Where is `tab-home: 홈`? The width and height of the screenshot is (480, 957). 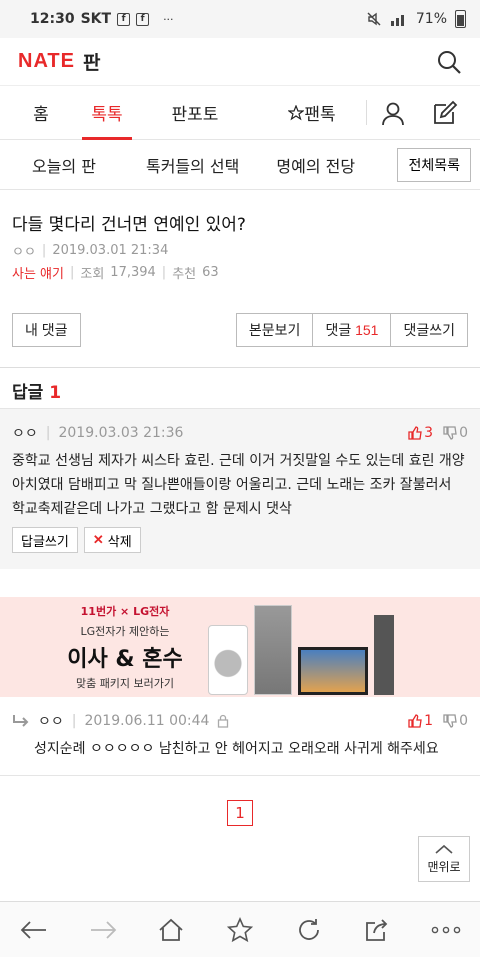 tab-home: 홈 is located at coordinates (41, 112).